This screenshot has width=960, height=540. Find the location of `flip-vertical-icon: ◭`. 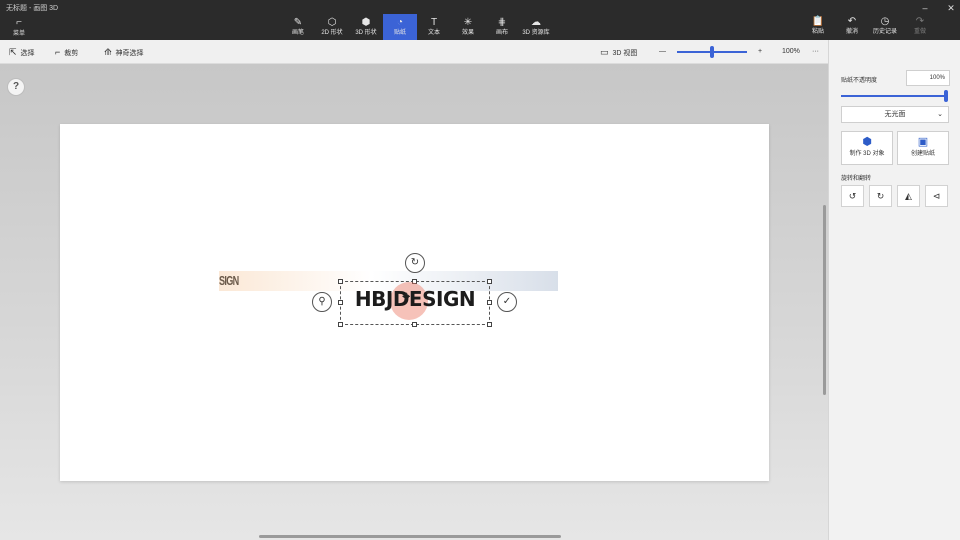

flip-vertical-icon: ◭ is located at coordinates (908, 196).